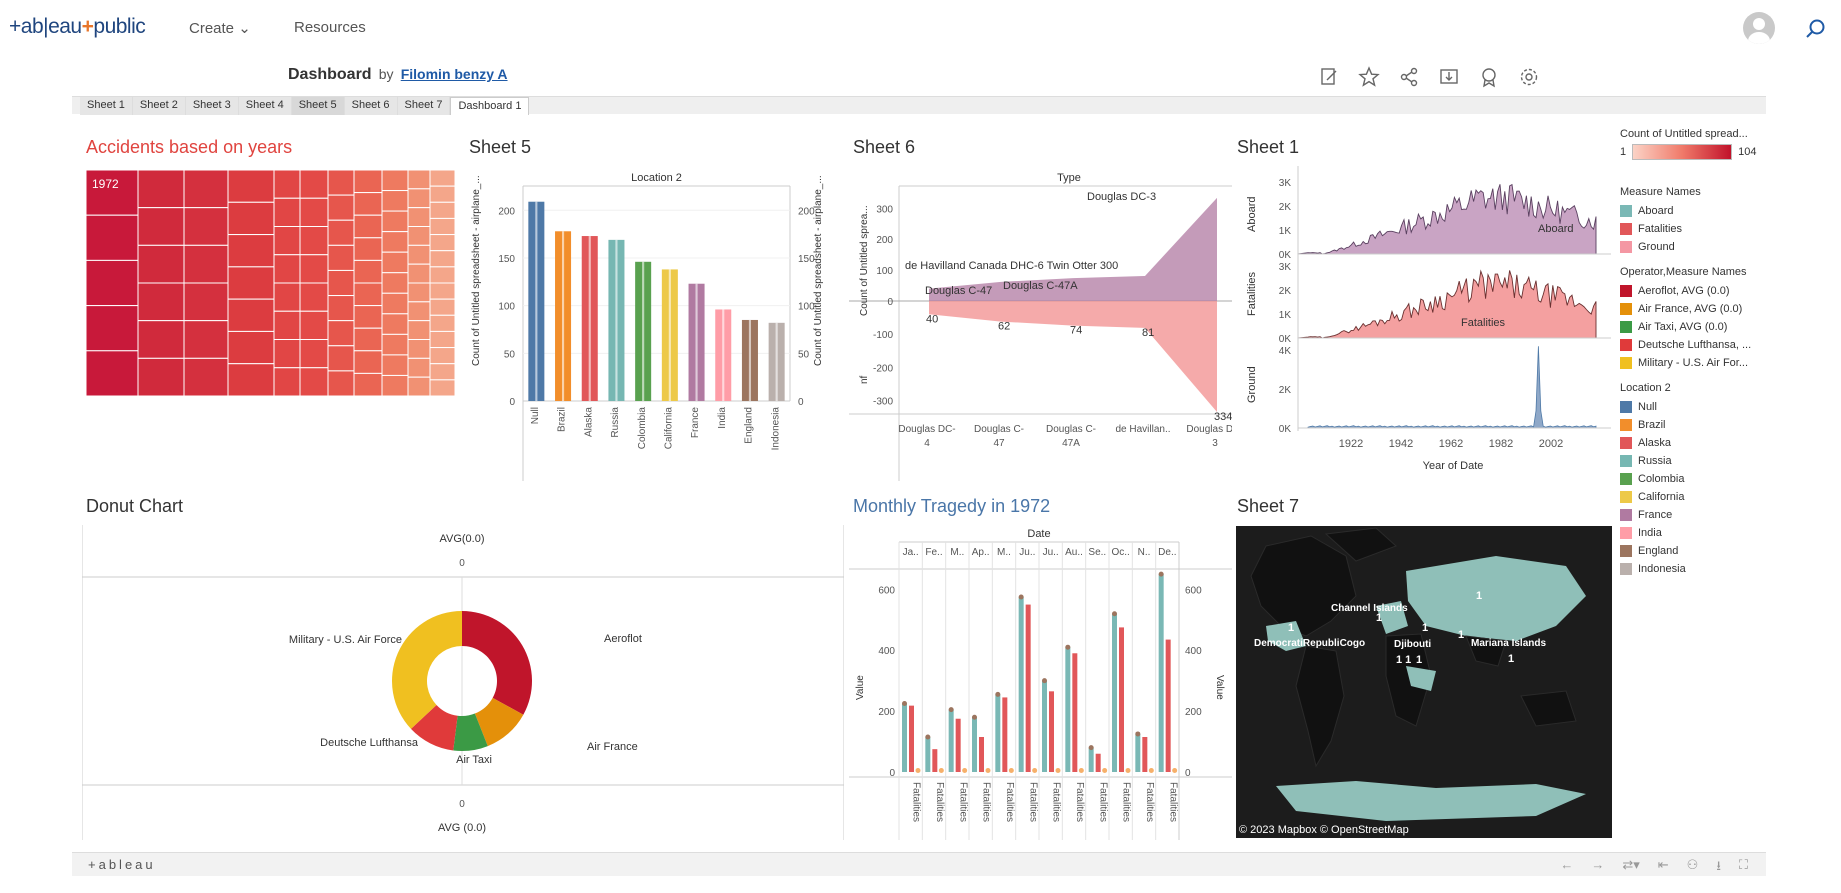 Image resolution: width=1841 pixels, height=893 pixels. What do you see at coordinates (1069, 178) in the screenshot?
I see `chart-header: Type` at bounding box center [1069, 178].